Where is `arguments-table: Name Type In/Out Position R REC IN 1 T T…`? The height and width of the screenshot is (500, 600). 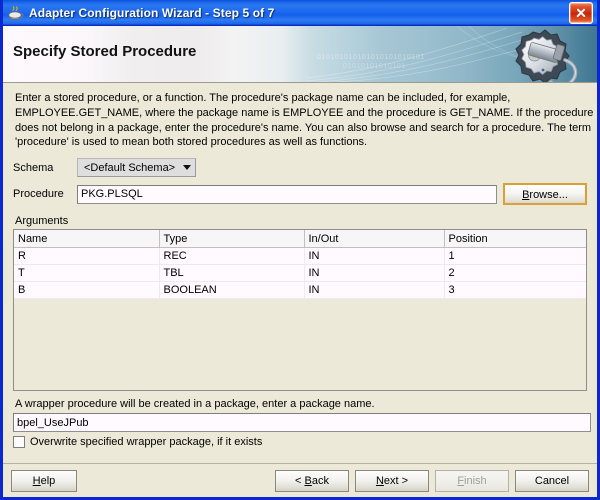
arguments-table: Name Type In/Out Position R REC IN 1 T T… is located at coordinates (300, 265).